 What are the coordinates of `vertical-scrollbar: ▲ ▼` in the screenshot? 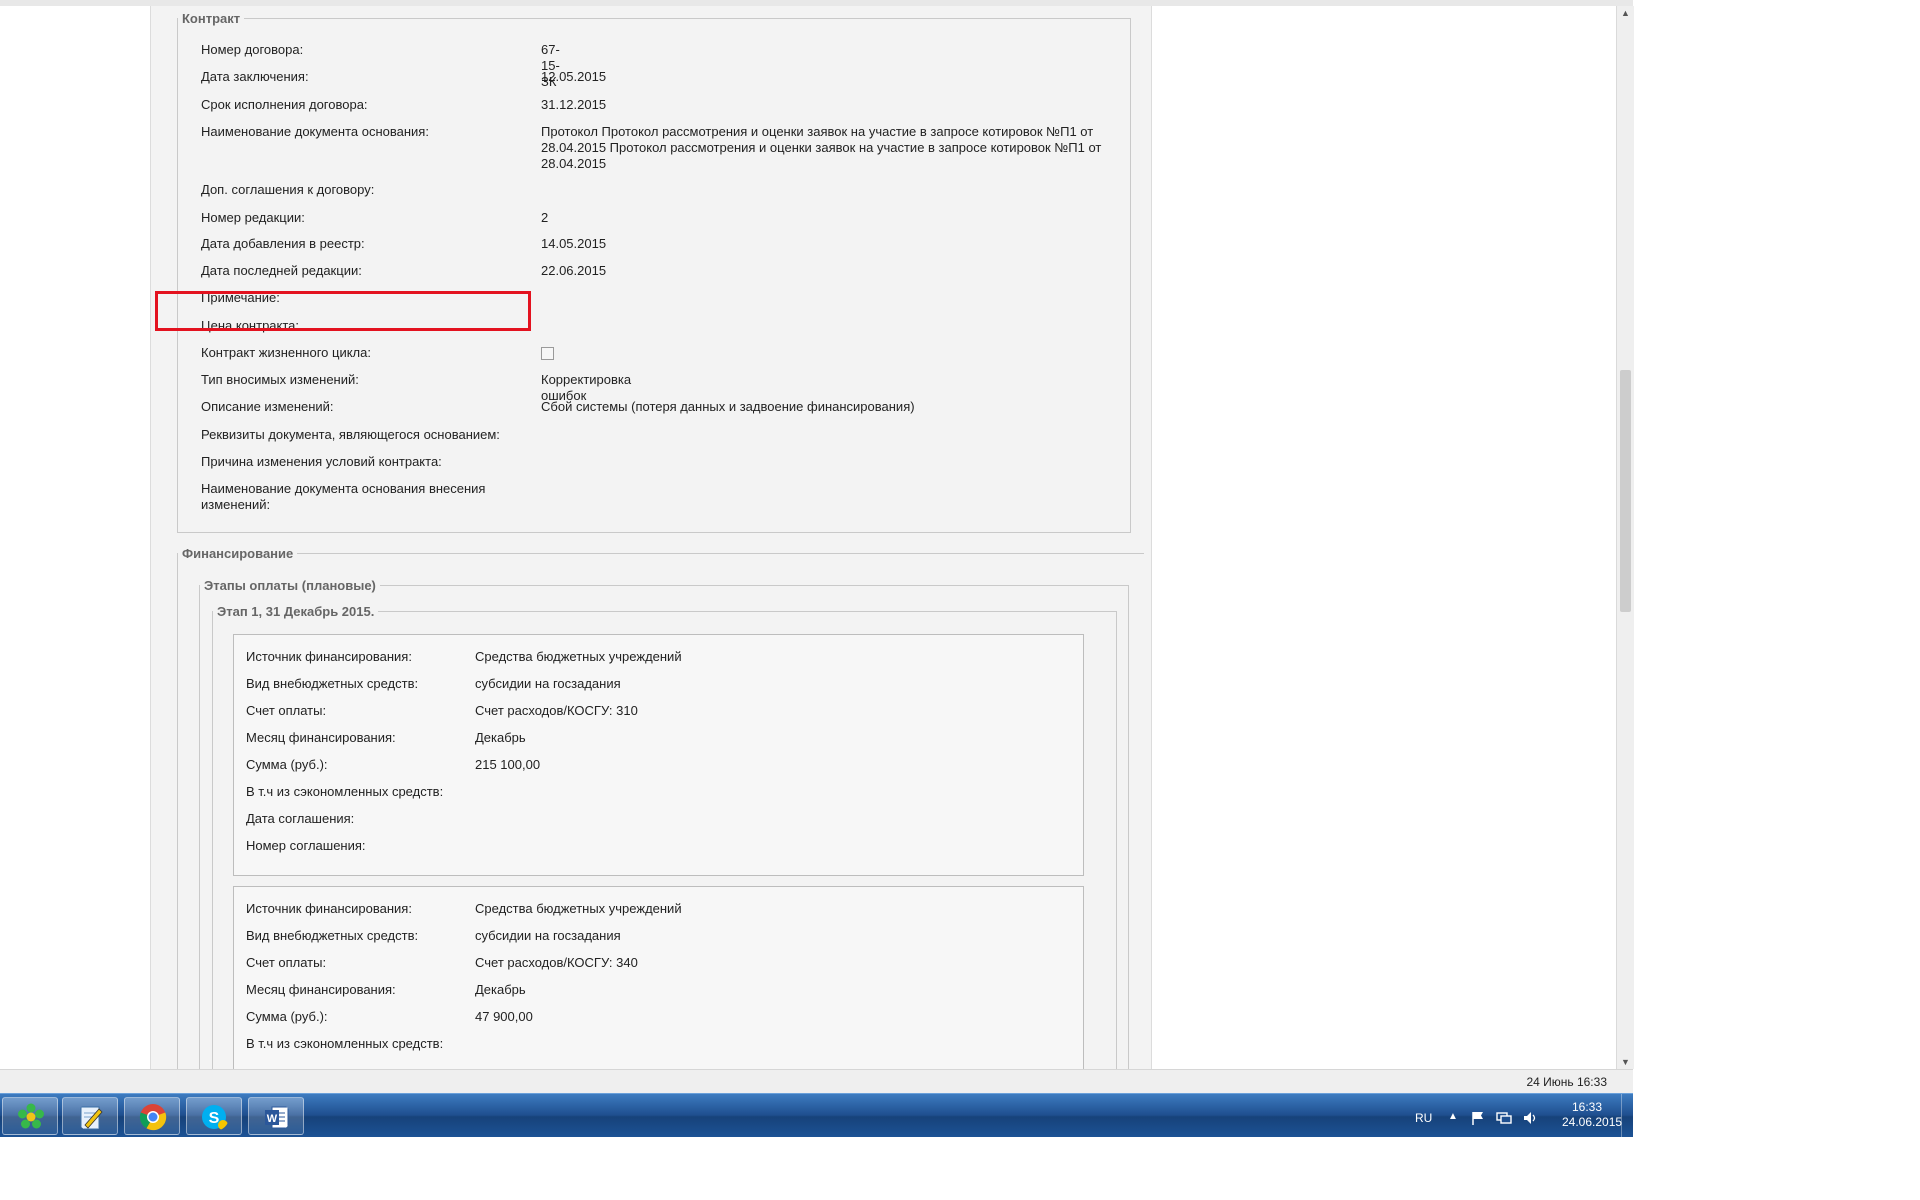 It's located at (1625, 537).